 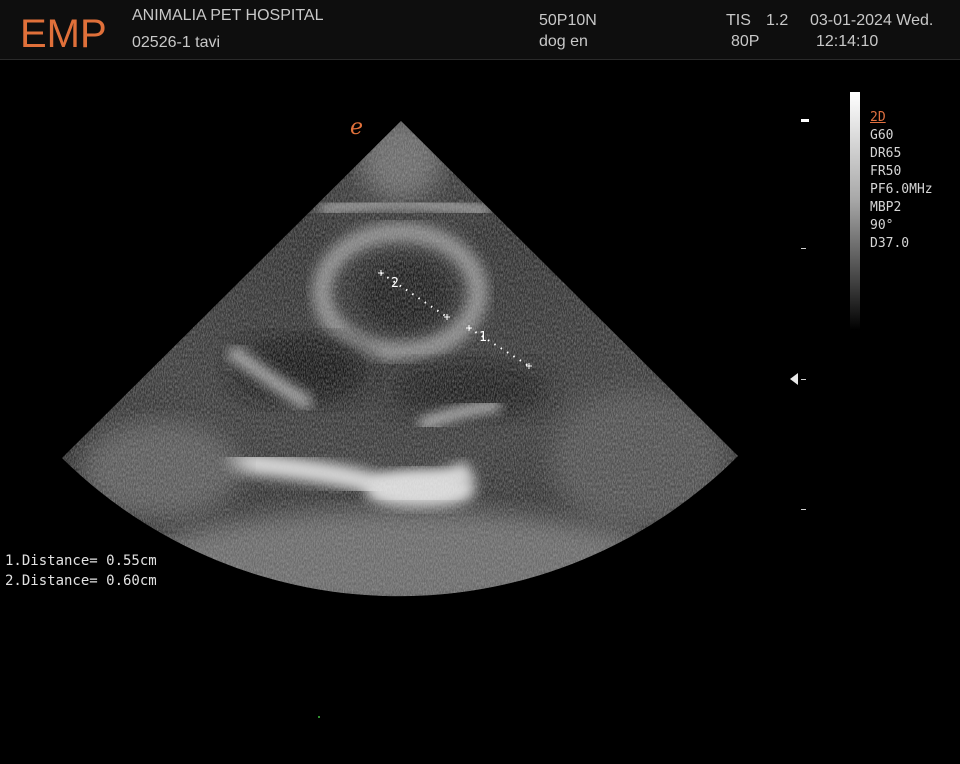 I want to click on measurement-2: 2.Distance= 0.60cm, so click(x=81, y=581).